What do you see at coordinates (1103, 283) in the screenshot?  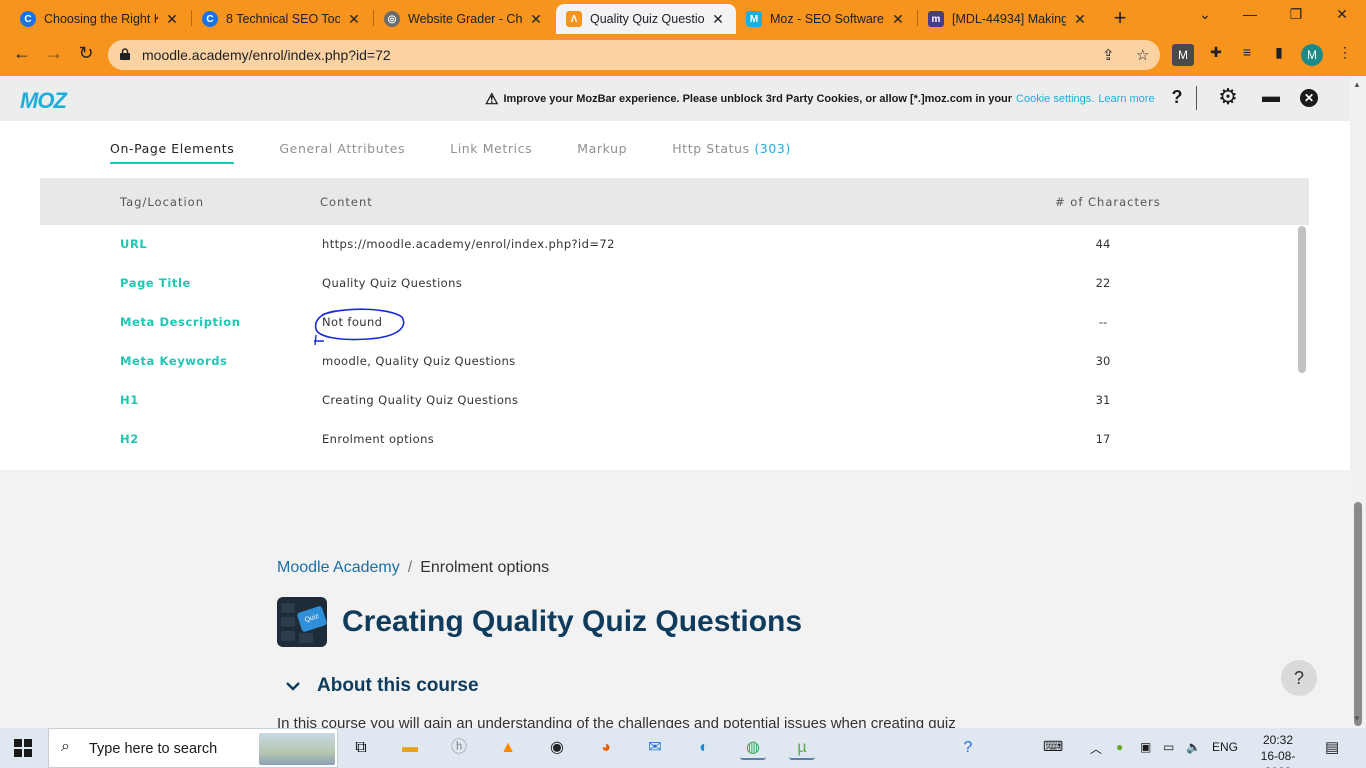 I see `row-chars: 22` at bounding box center [1103, 283].